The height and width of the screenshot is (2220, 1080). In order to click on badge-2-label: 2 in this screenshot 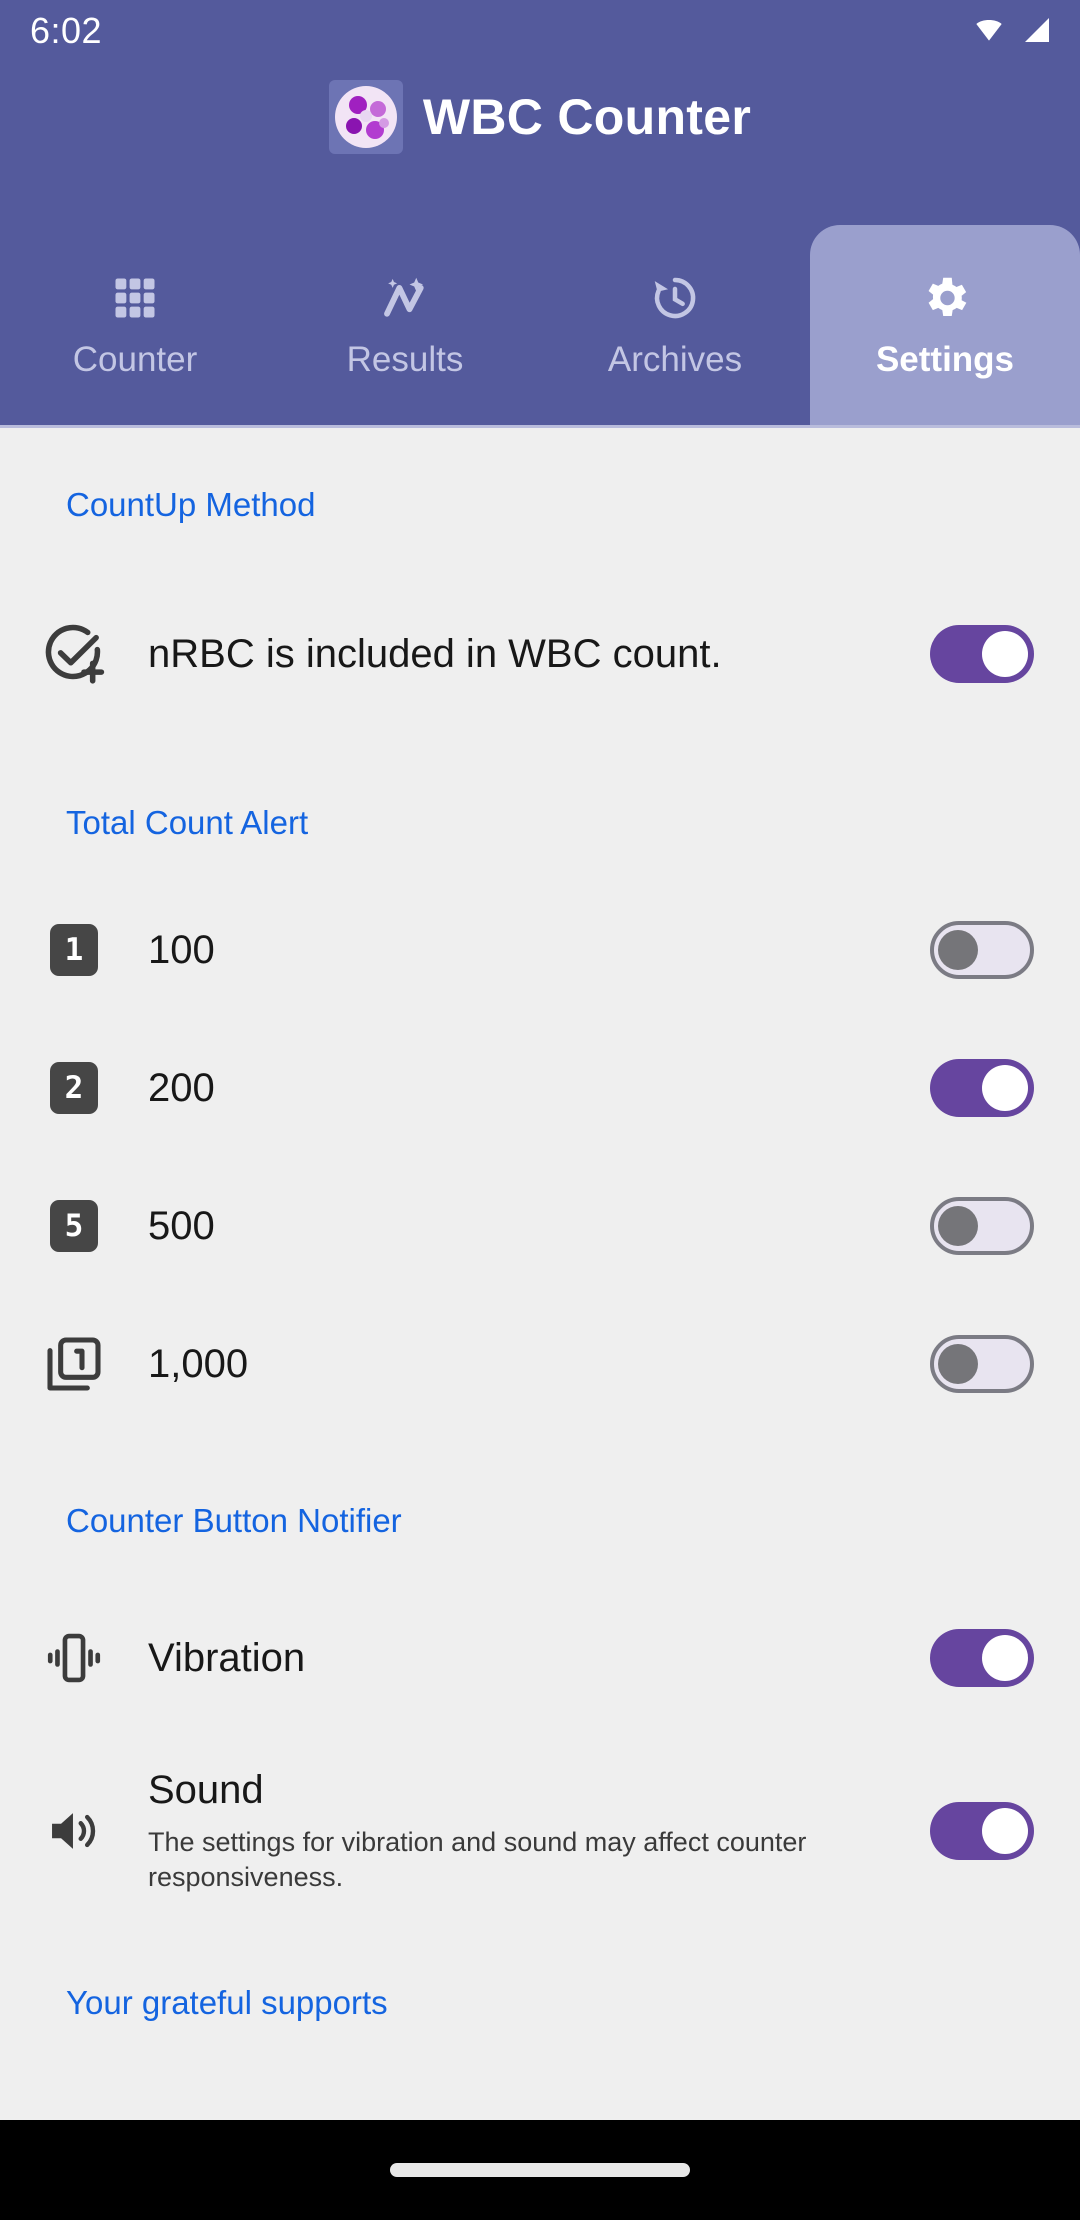, I will do `click(74, 1088)`.